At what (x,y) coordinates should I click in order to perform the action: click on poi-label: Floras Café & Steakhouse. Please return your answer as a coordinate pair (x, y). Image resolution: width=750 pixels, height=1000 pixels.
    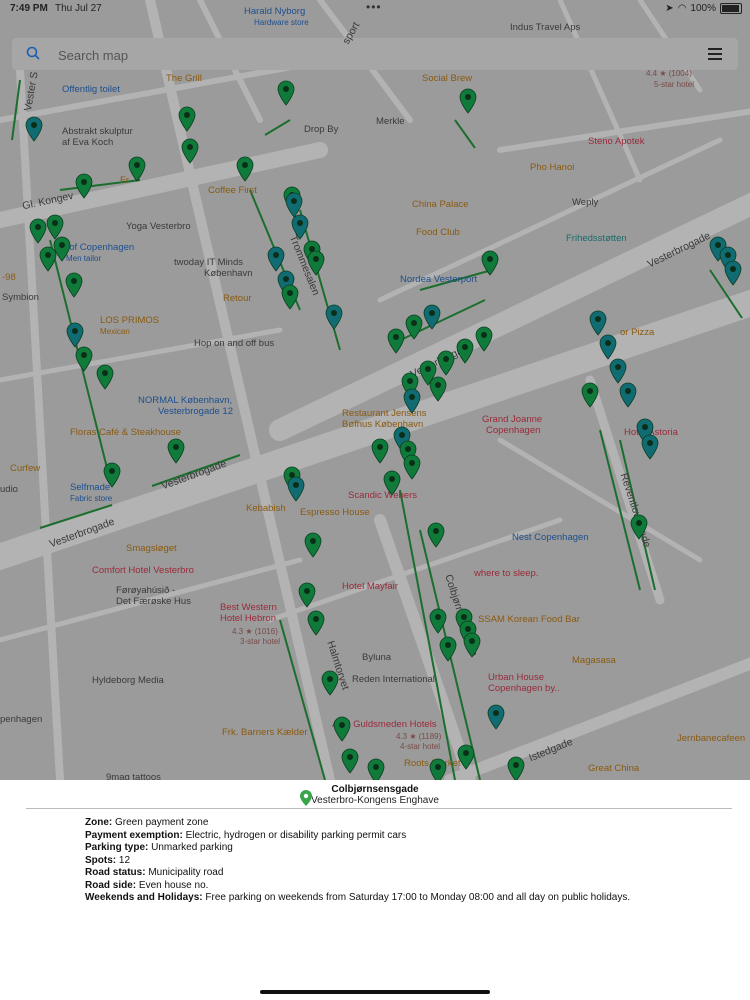
    Looking at the image, I should click on (125, 432).